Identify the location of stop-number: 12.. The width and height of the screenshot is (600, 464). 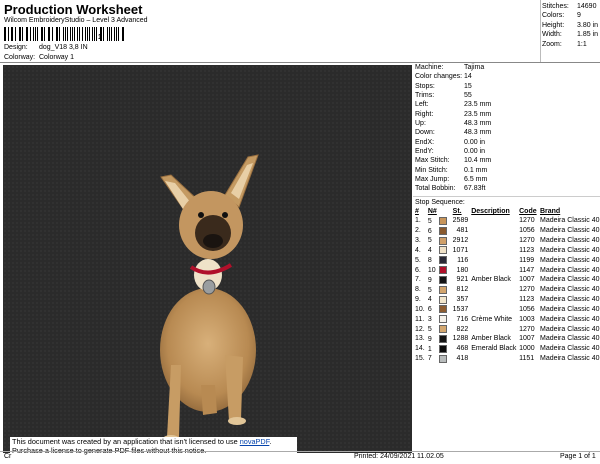
(420, 329).